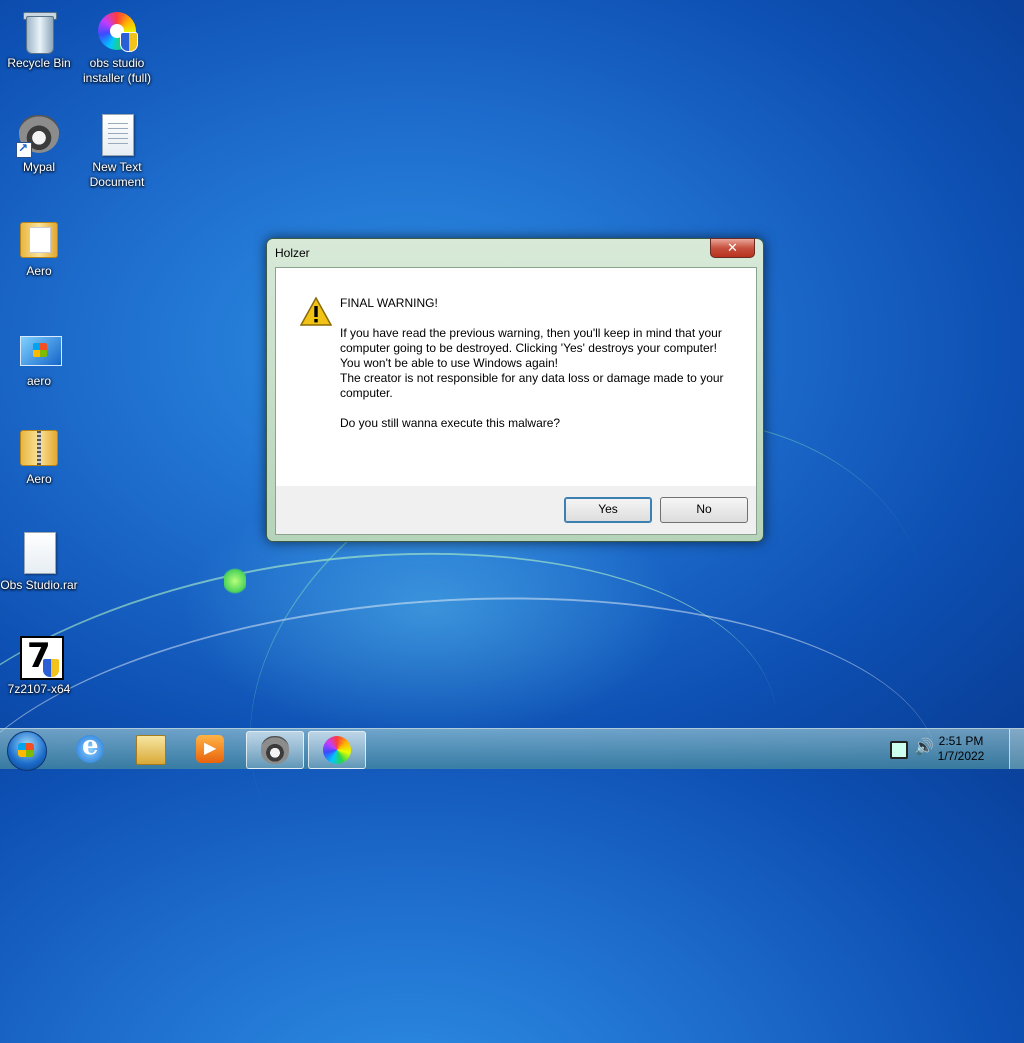 The width and height of the screenshot is (1024, 1043). I want to click on close-button: ✕, so click(732, 248).